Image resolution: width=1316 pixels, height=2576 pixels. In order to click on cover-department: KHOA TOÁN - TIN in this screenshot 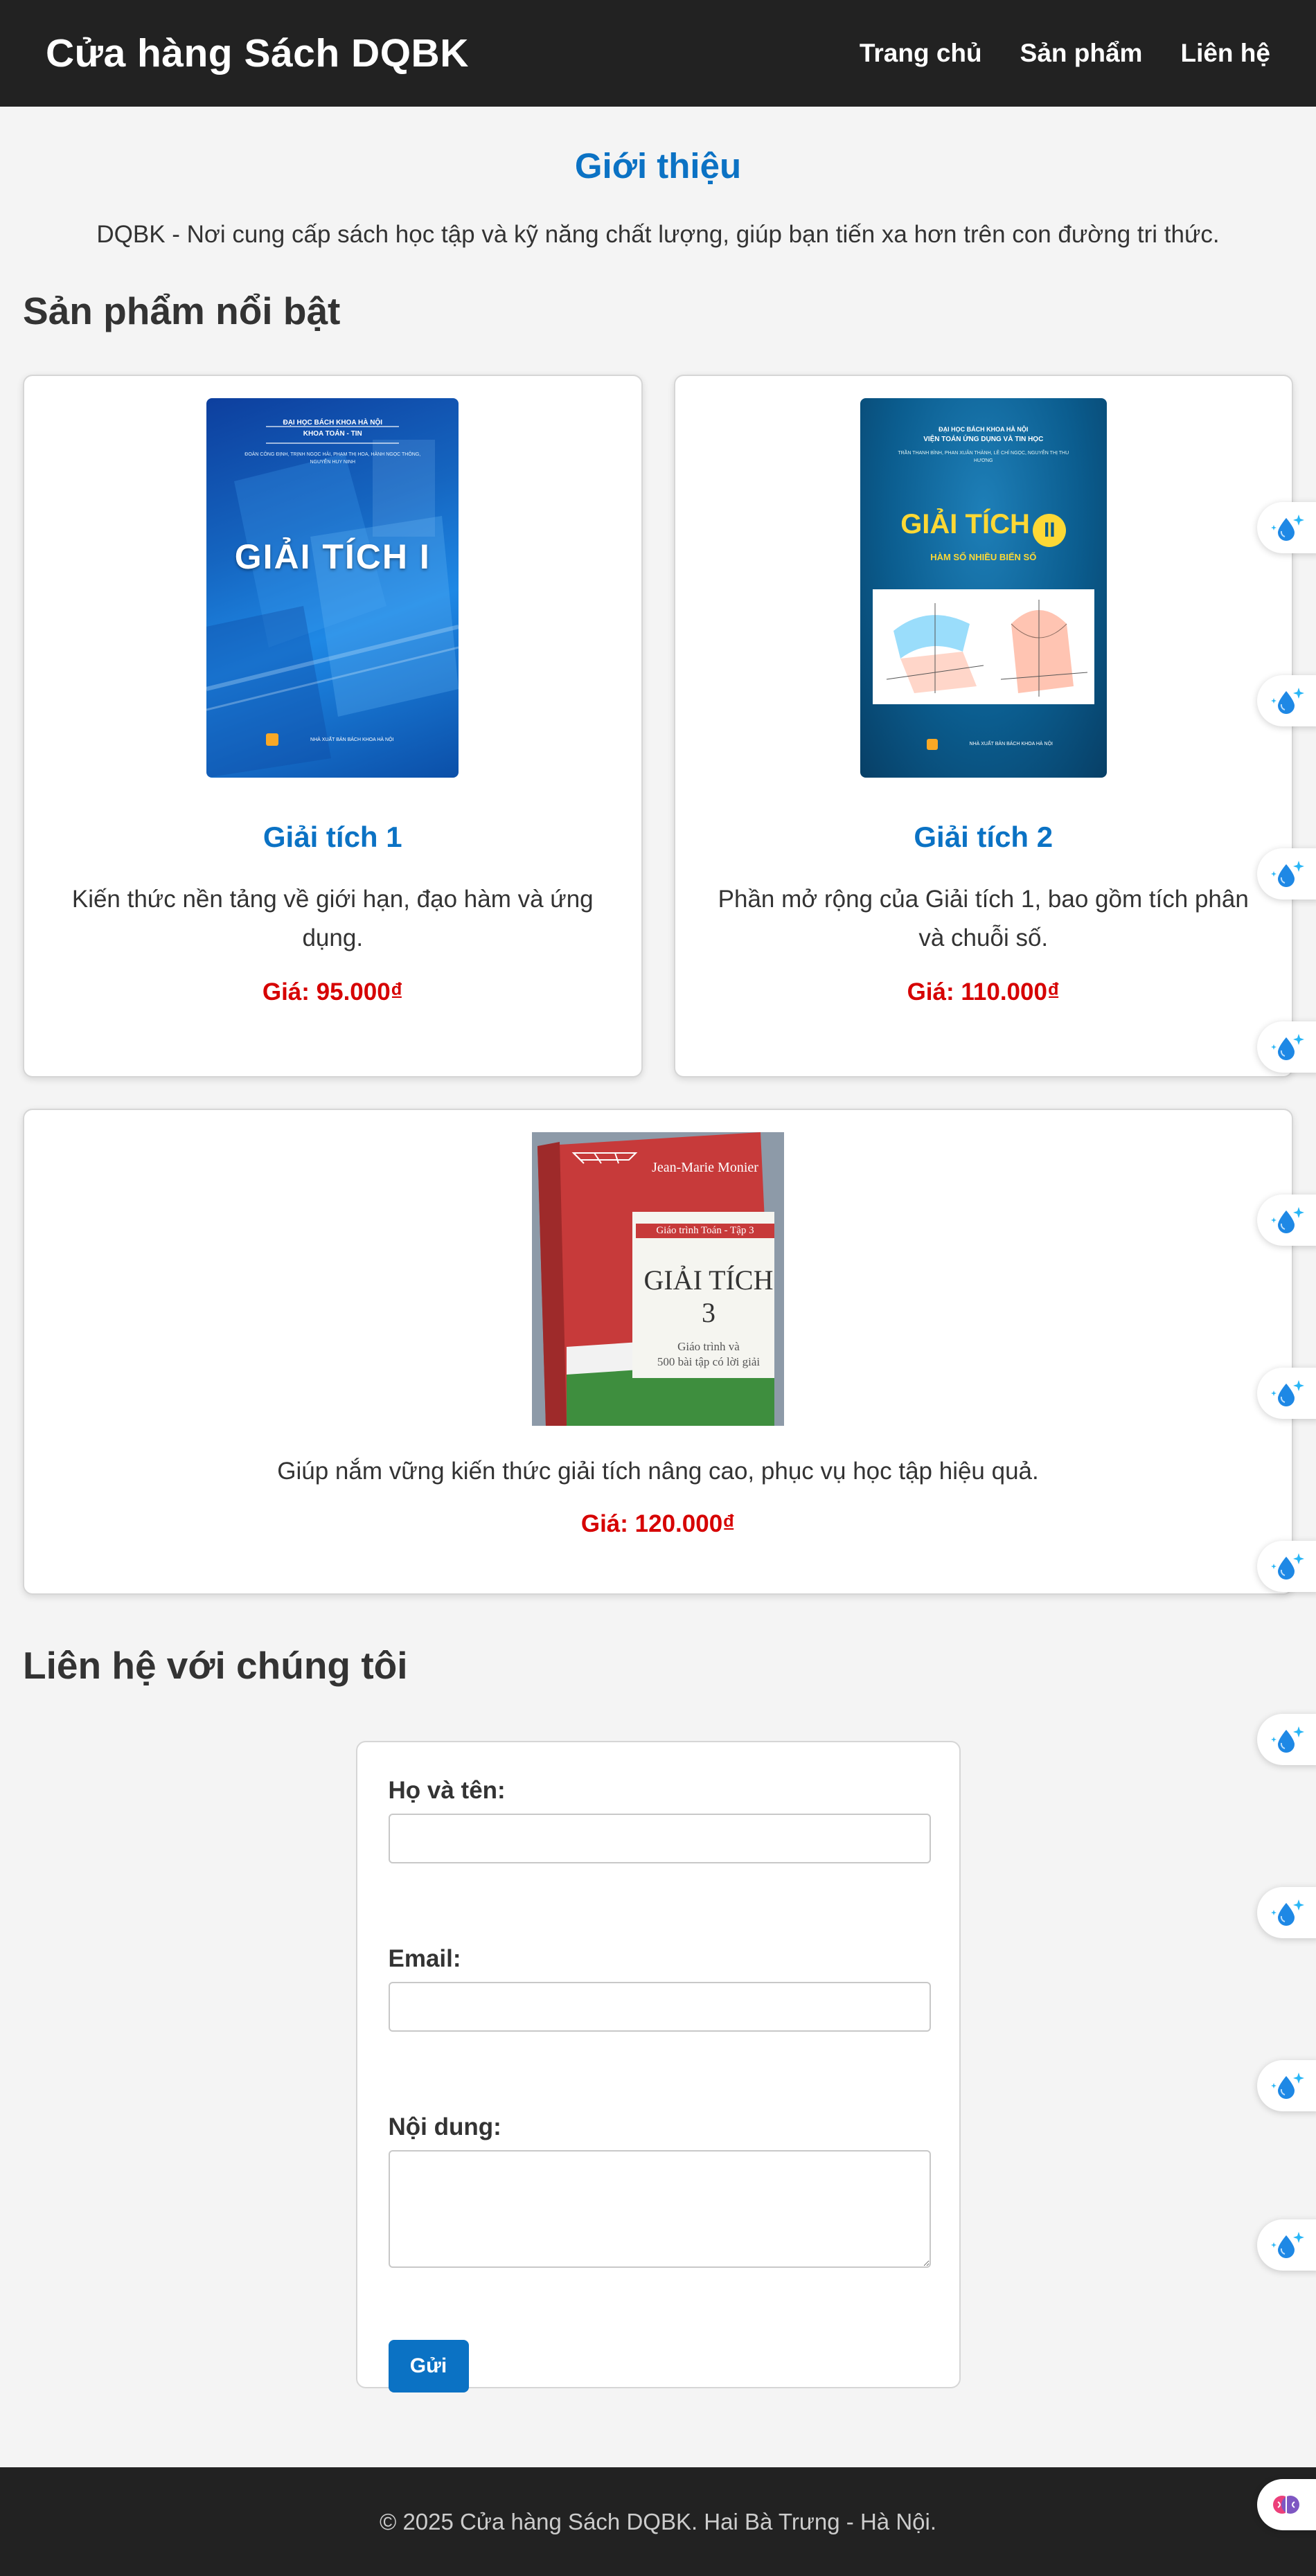, I will do `click(332, 434)`.